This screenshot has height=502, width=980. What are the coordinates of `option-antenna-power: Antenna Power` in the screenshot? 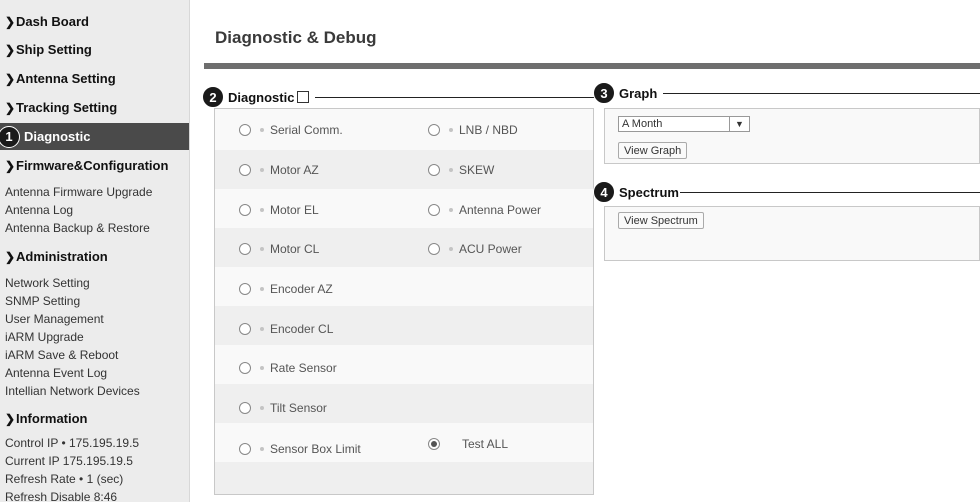 It's located at (484, 210).